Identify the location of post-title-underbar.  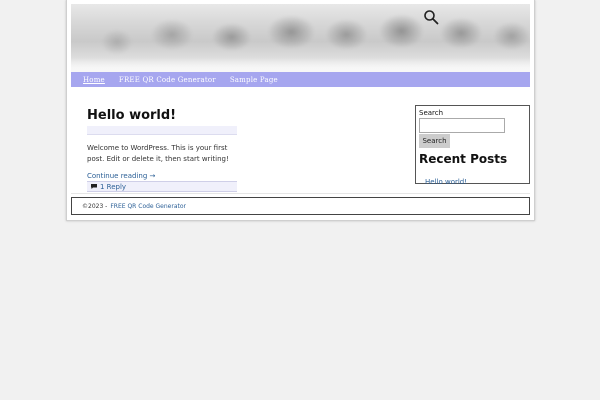
(162, 130).